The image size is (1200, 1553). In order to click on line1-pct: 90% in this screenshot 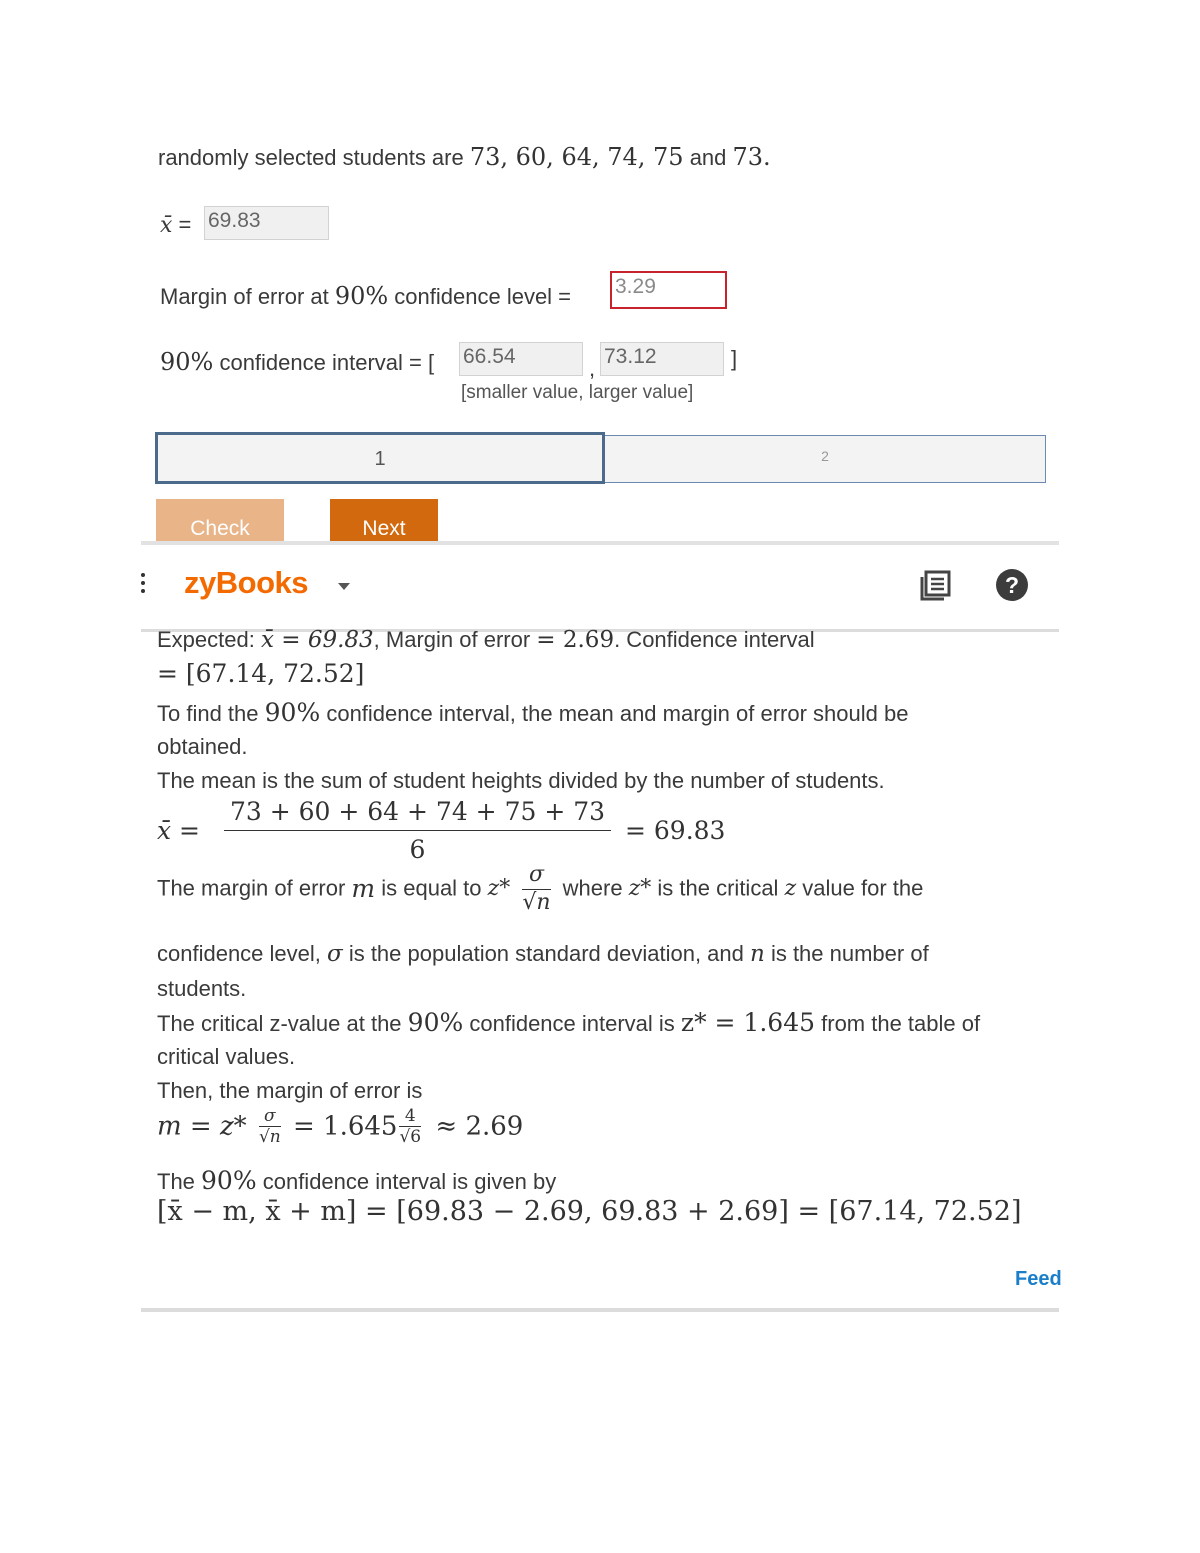, I will do `click(292, 712)`.